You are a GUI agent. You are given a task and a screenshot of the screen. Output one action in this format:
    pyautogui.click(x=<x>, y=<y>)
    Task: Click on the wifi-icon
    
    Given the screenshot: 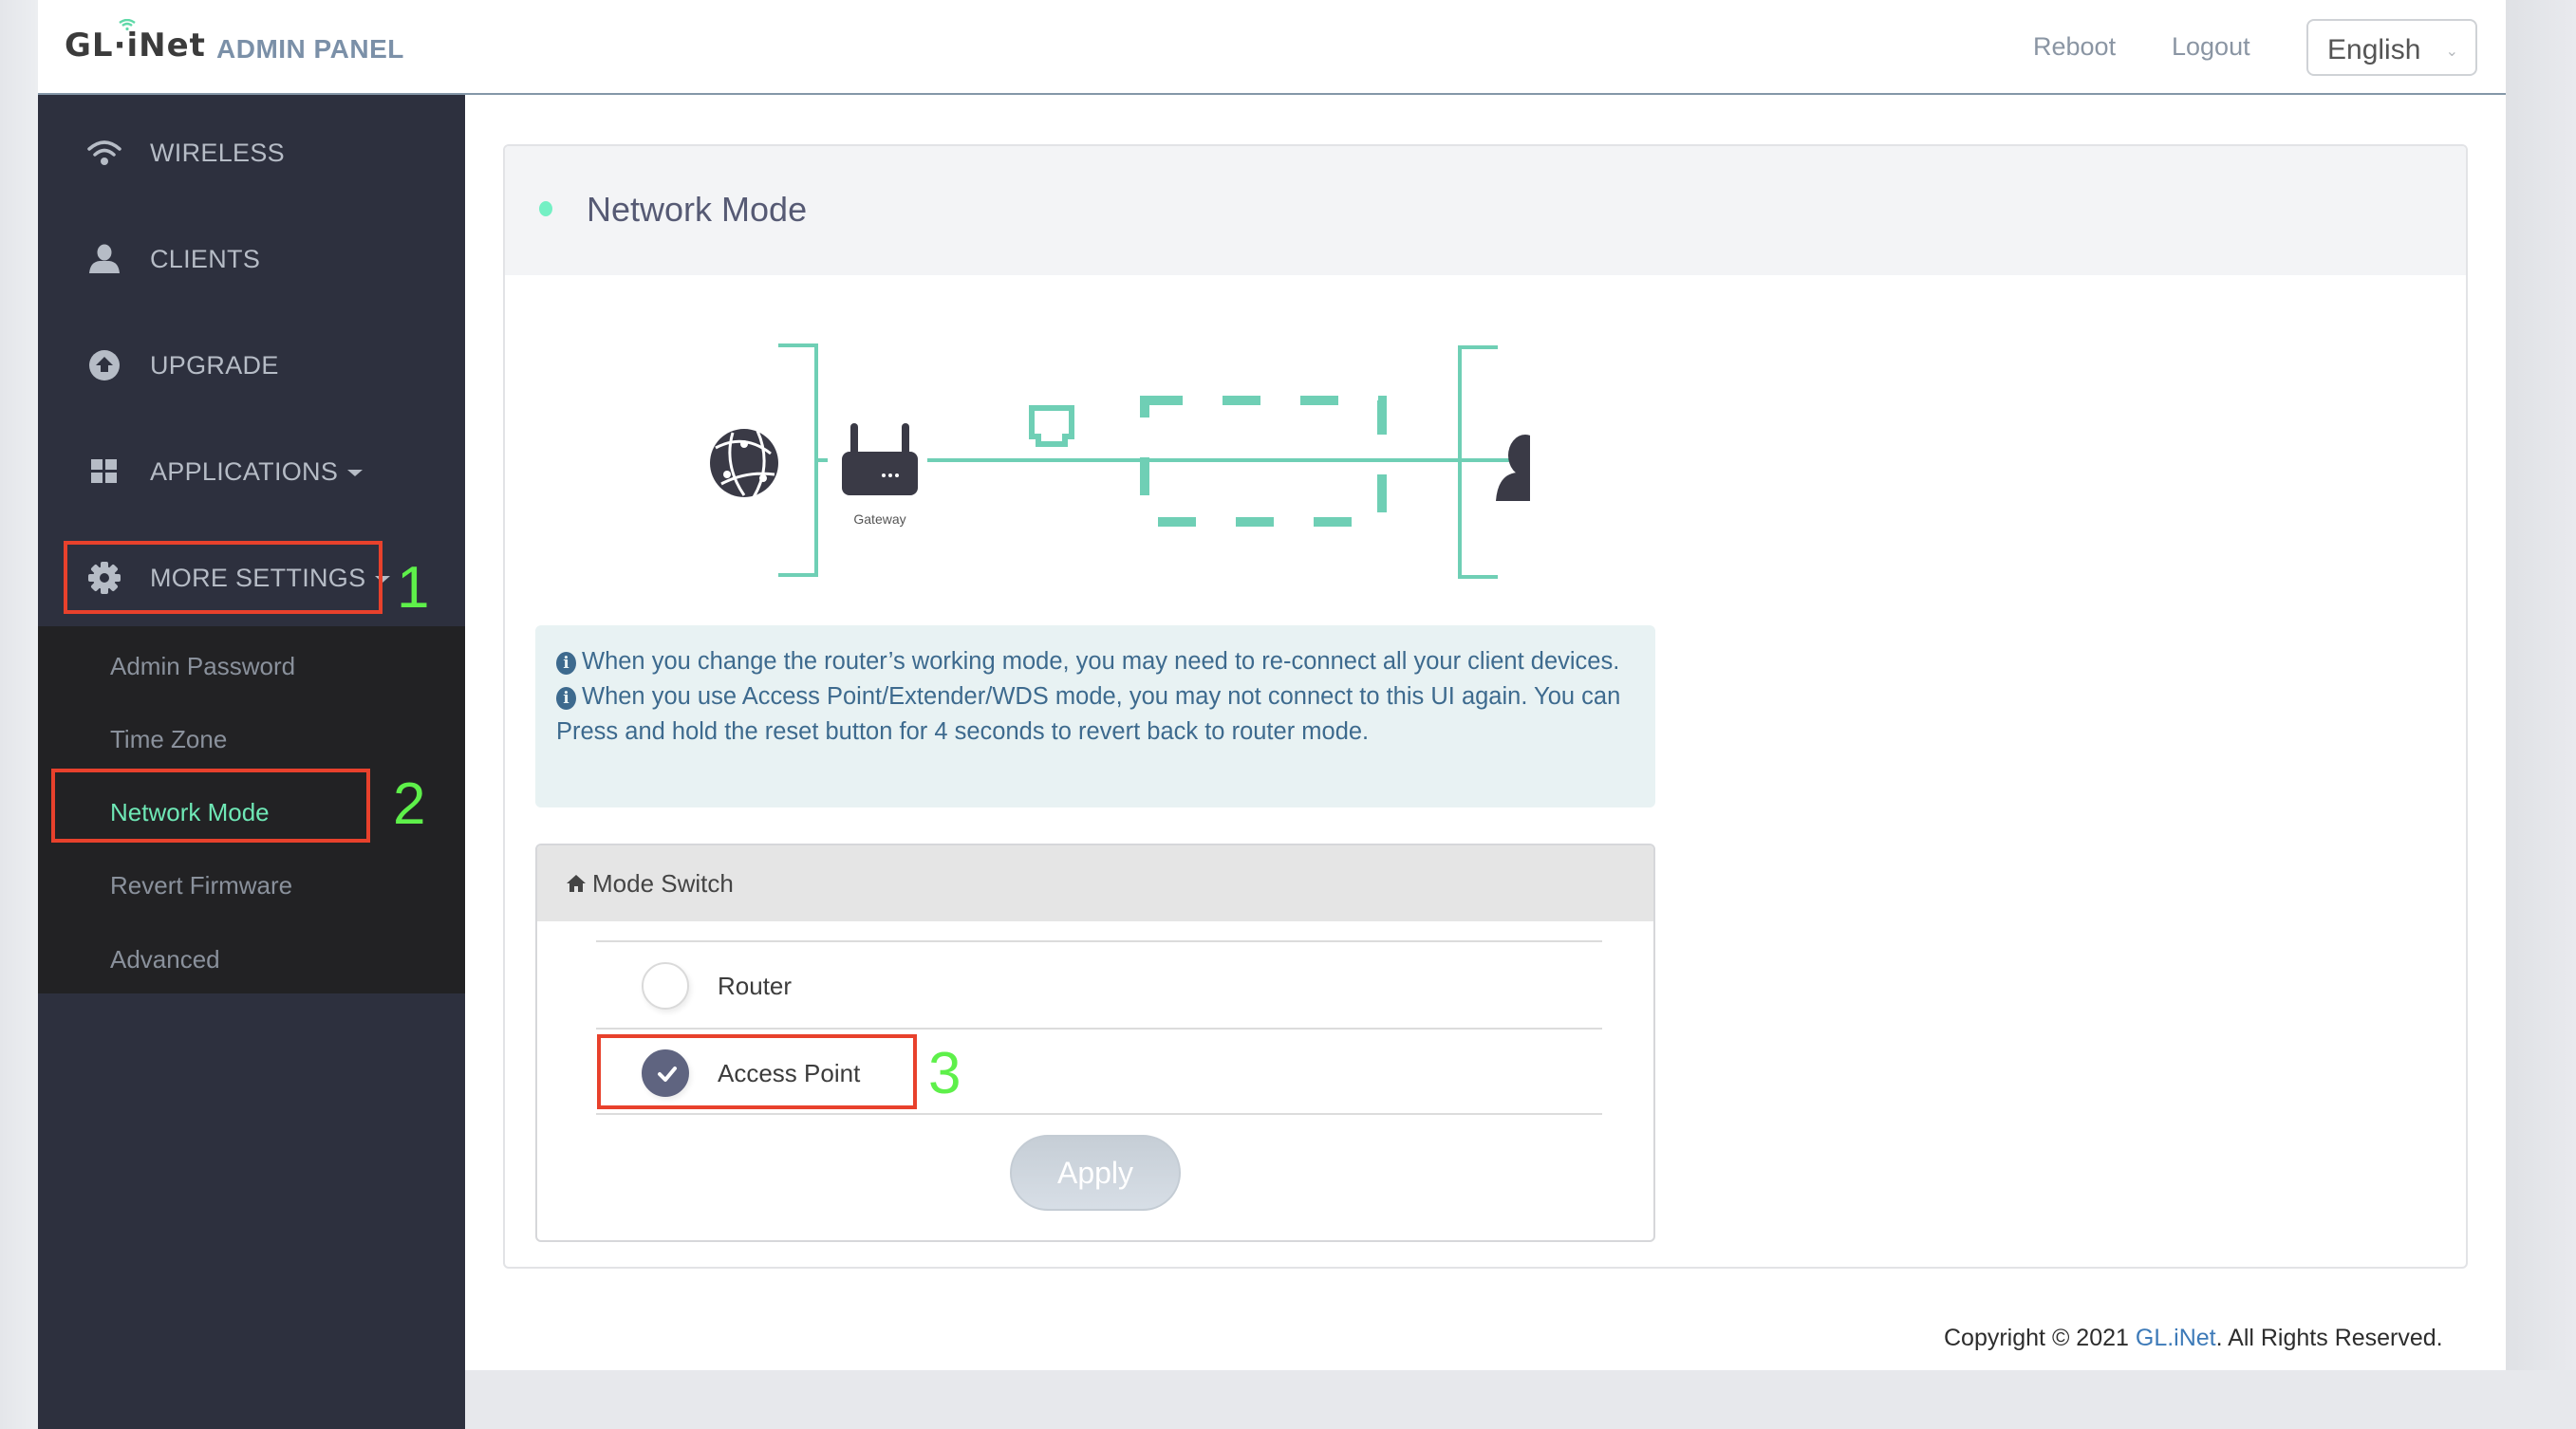 What is the action you would take?
    pyautogui.click(x=104, y=153)
    